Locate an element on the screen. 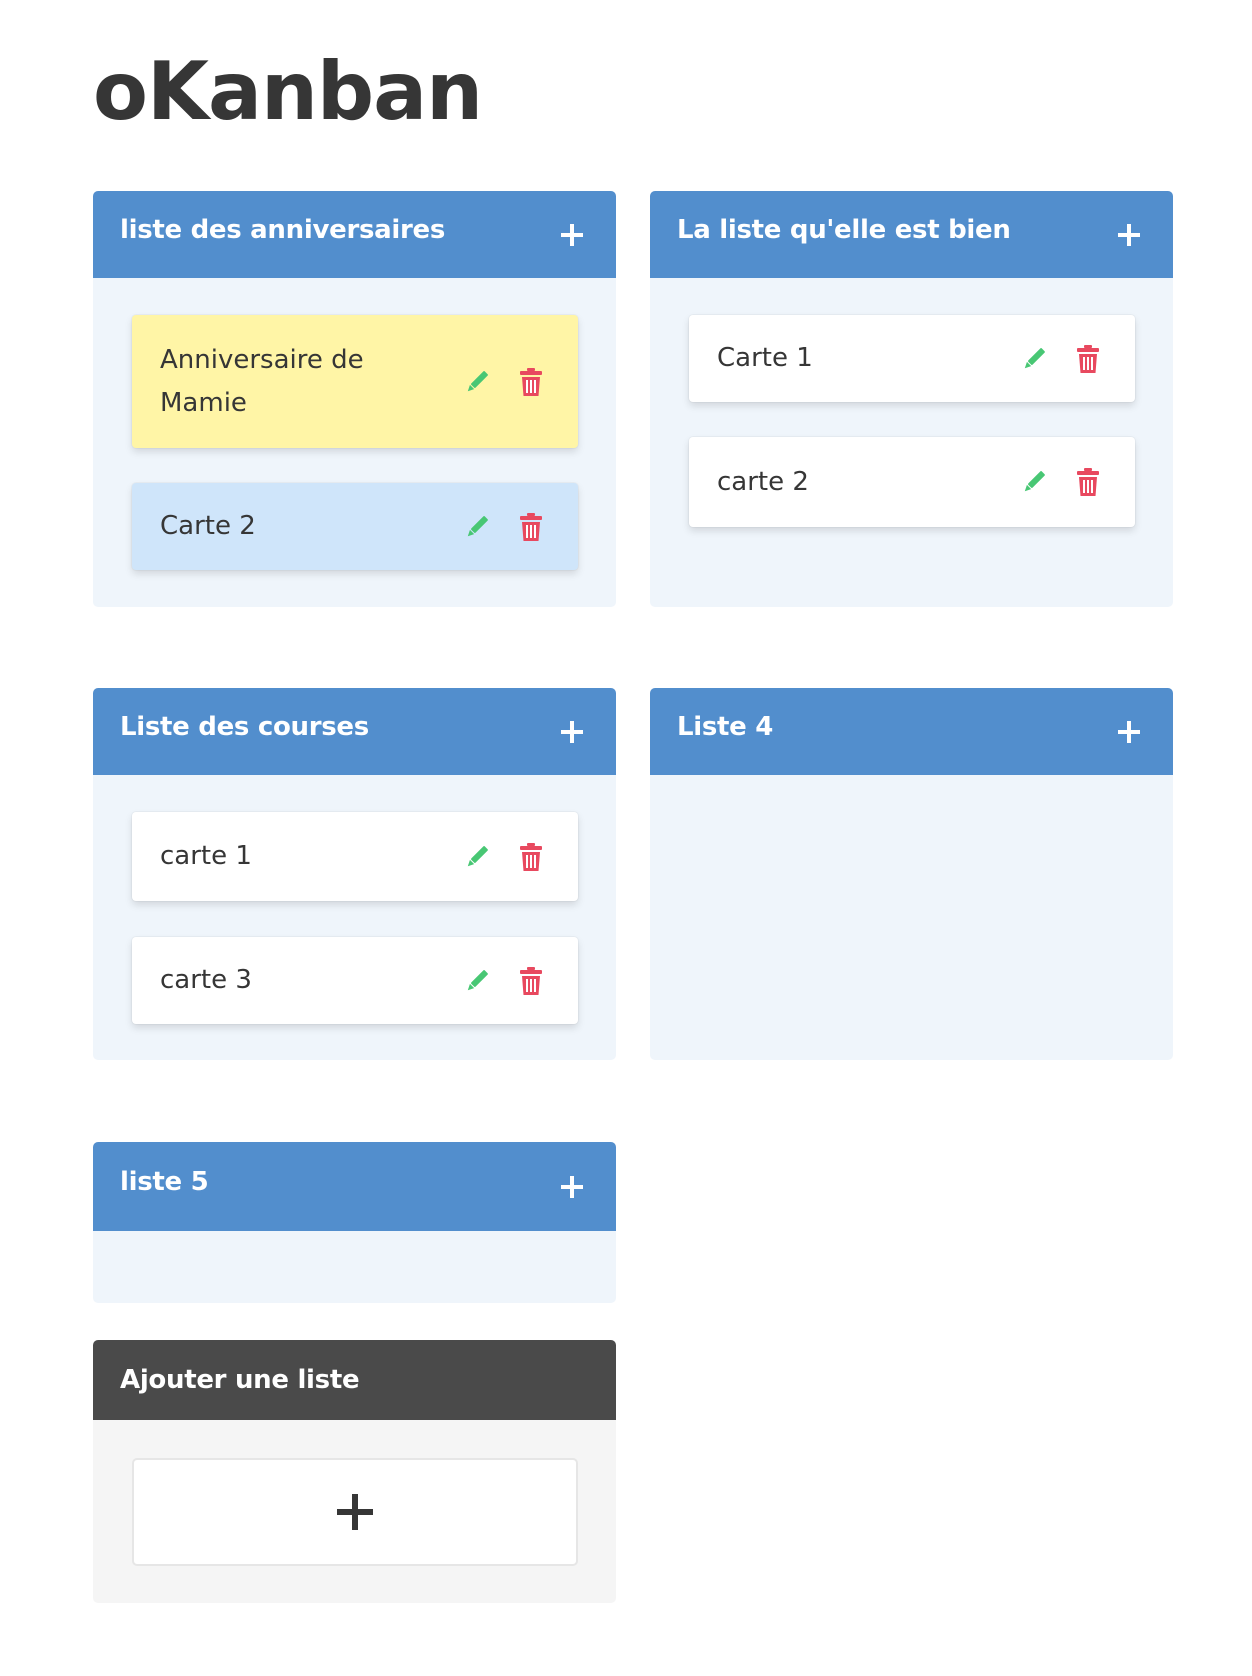 This screenshot has width=1252, height=1676. list-header: liste des anniversaires is located at coordinates (354, 234).